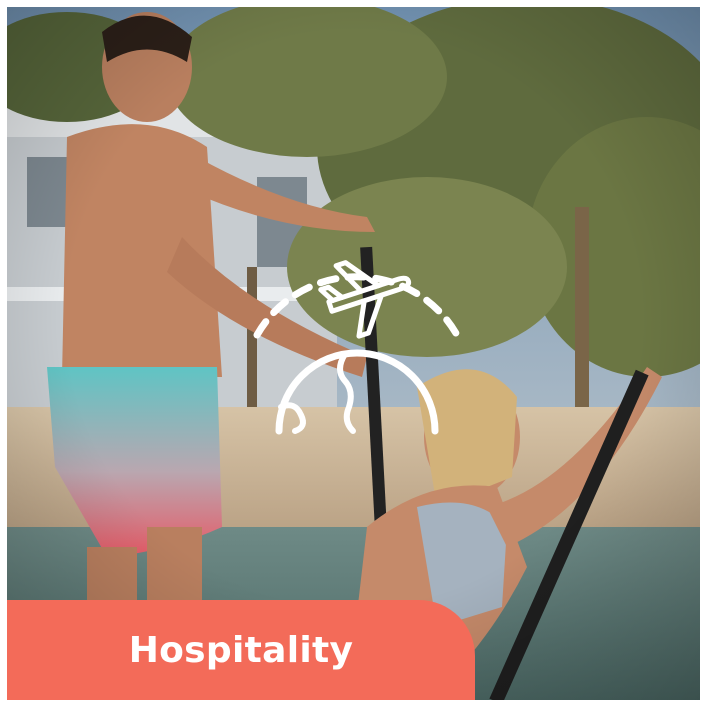 The image size is (707, 708). I want to click on category-label-text: Hospitality, so click(241, 650).